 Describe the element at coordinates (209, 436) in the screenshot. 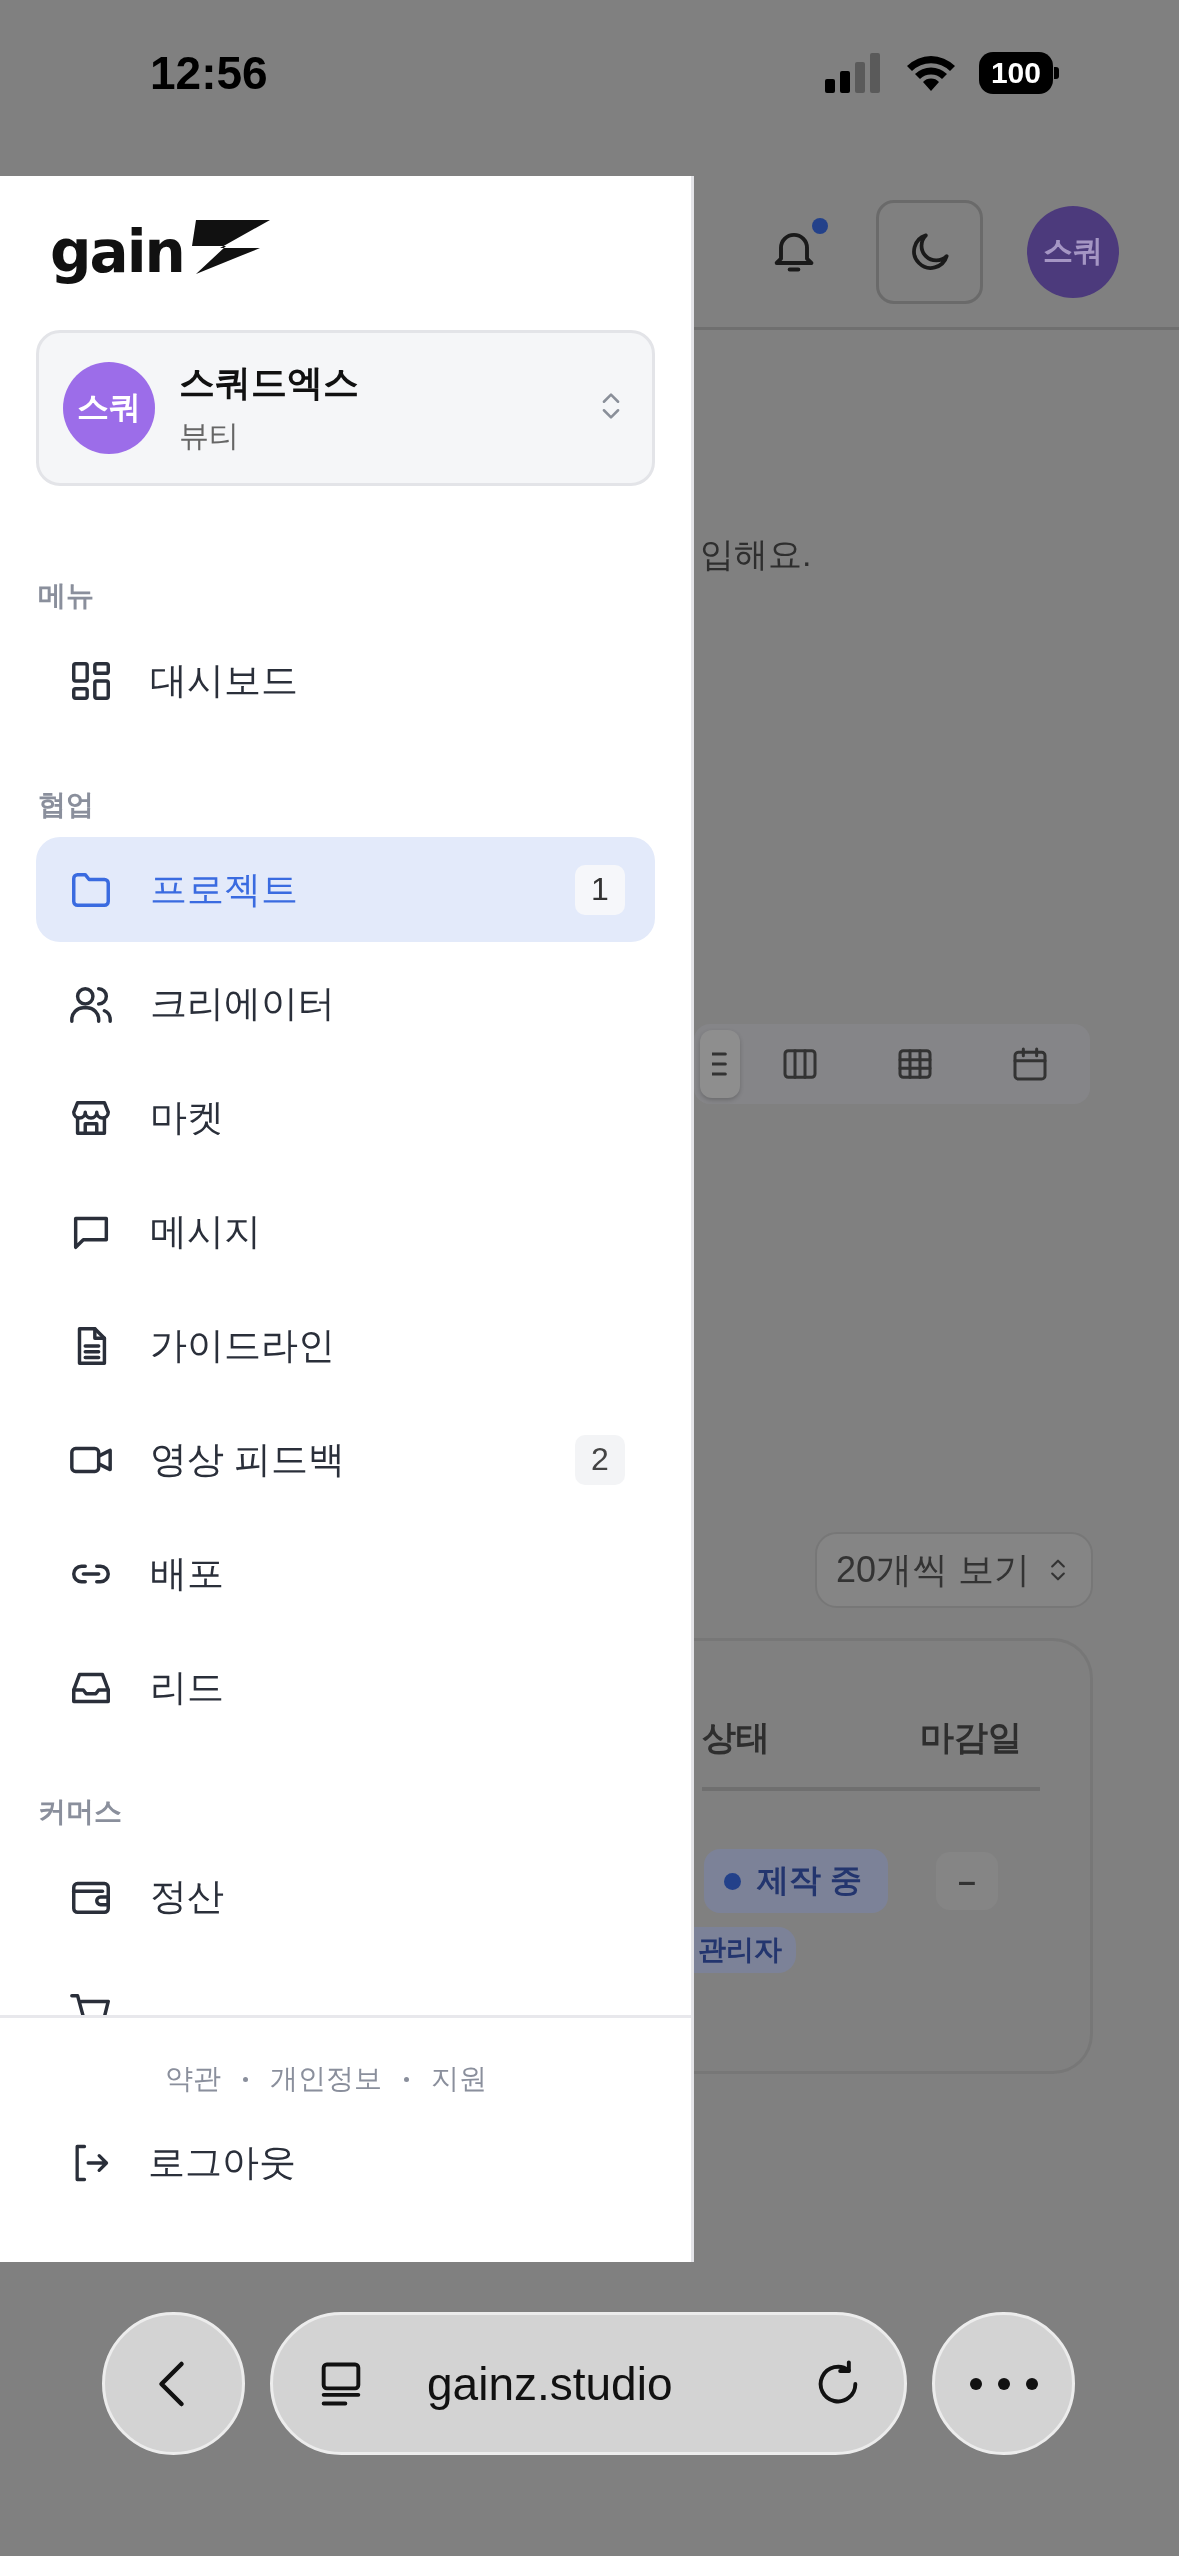

I see `workspace-category: 뷰티` at that location.